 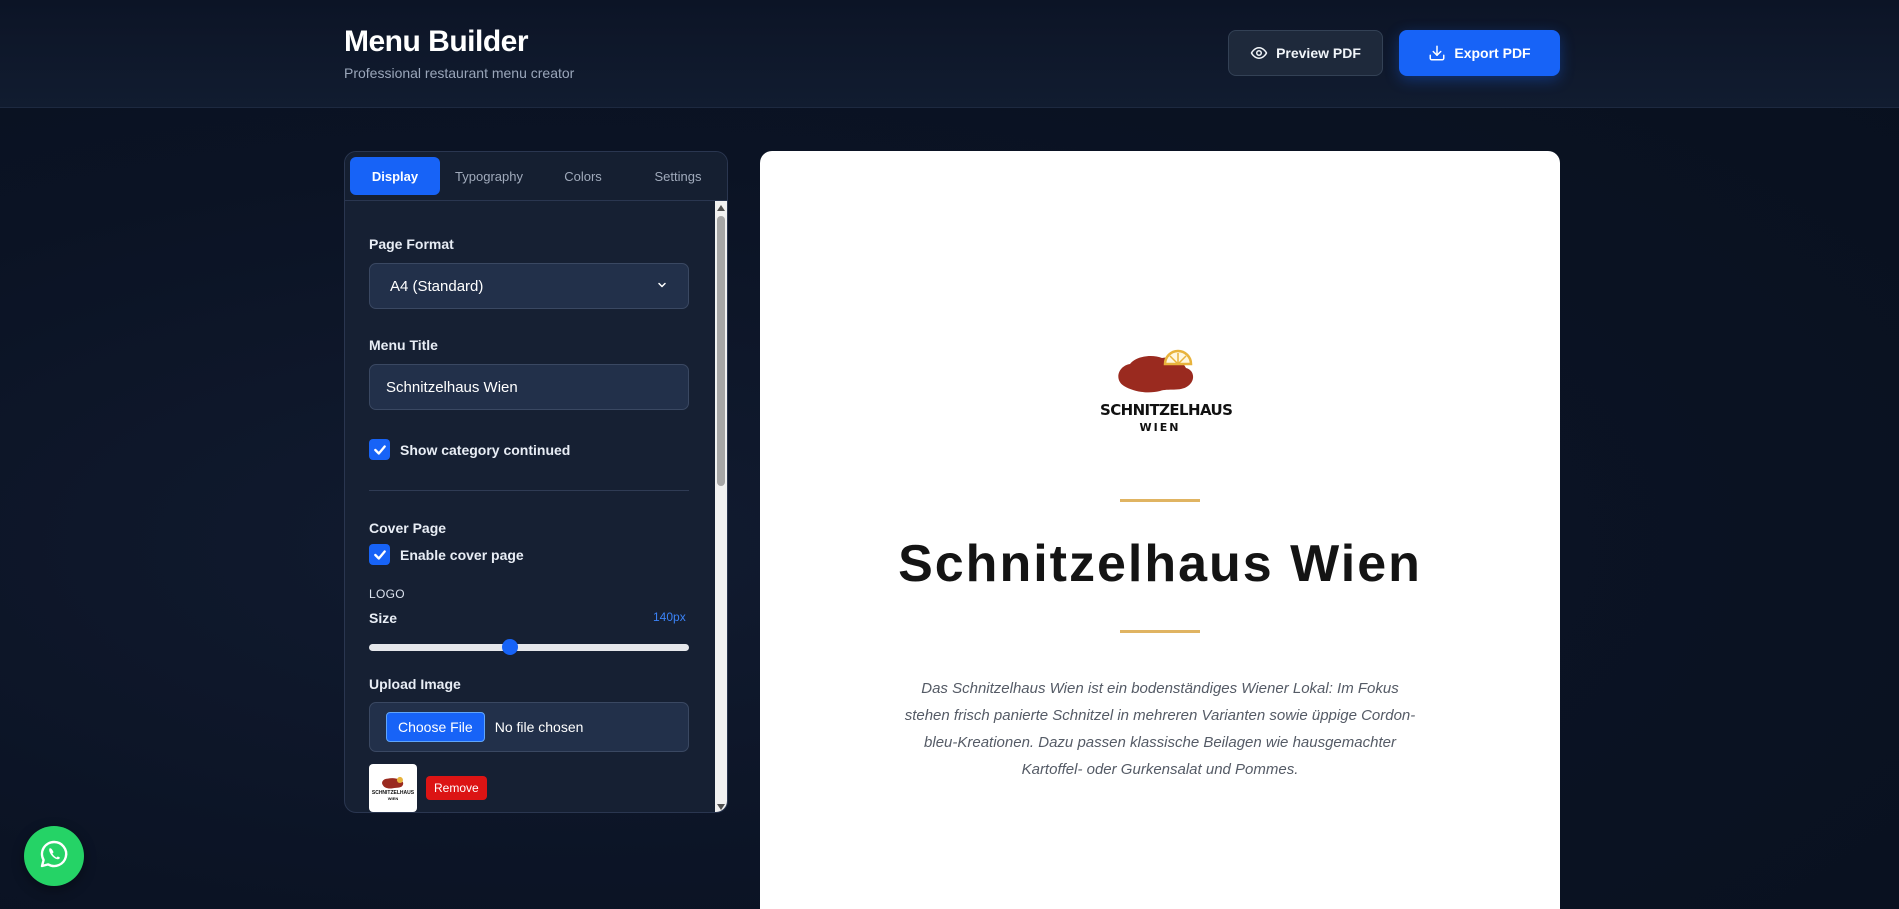 I want to click on whatsapp-icon, so click(x=54, y=856).